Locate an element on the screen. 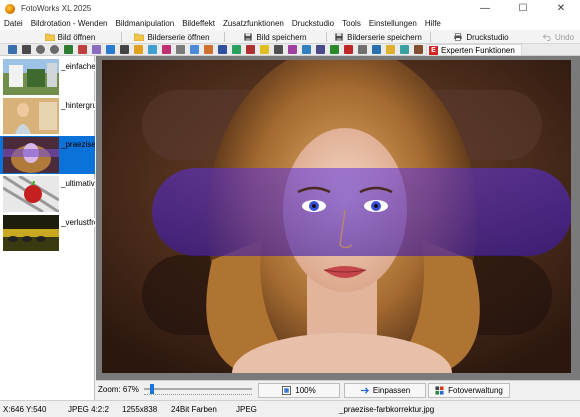 The width and height of the screenshot is (580, 417). levels-icon is located at coordinates (166, 49).